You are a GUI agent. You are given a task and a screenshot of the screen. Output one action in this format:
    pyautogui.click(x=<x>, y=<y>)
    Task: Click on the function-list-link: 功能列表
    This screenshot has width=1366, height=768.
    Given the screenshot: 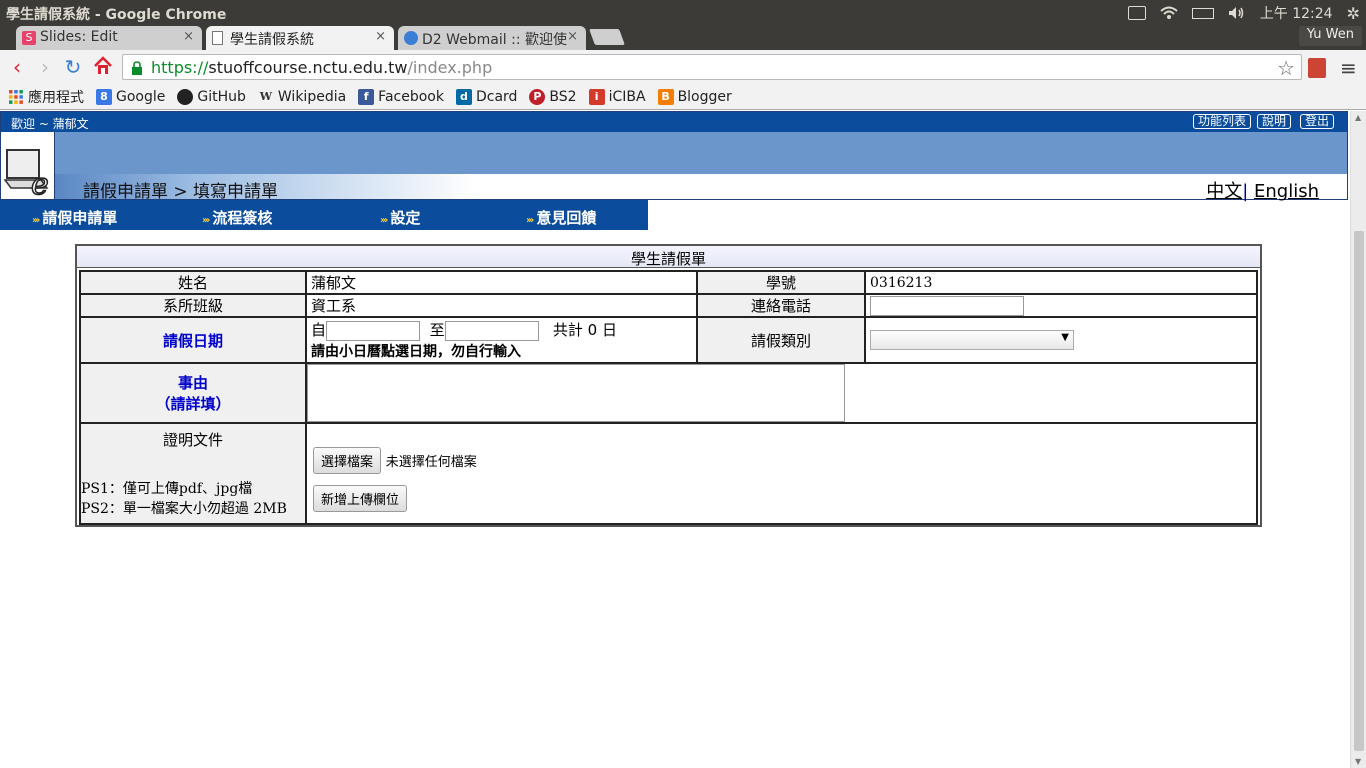 What is the action you would take?
    pyautogui.click(x=1222, y=121)
    